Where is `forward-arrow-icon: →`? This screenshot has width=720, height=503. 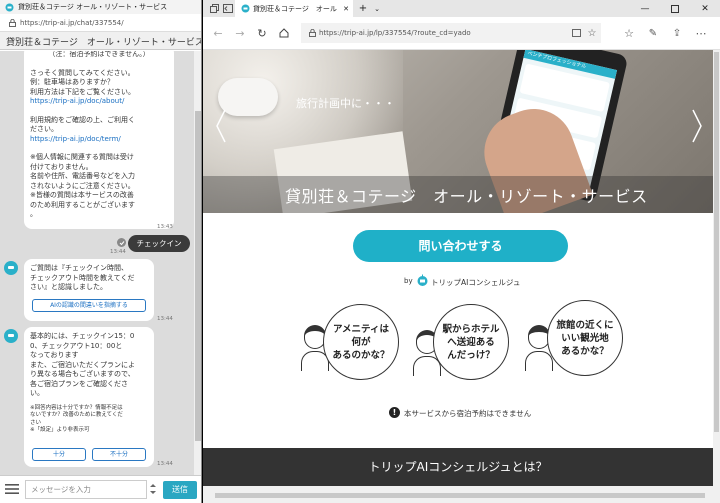
forward-arrow-icon: → is located at coordinates (240, 33).